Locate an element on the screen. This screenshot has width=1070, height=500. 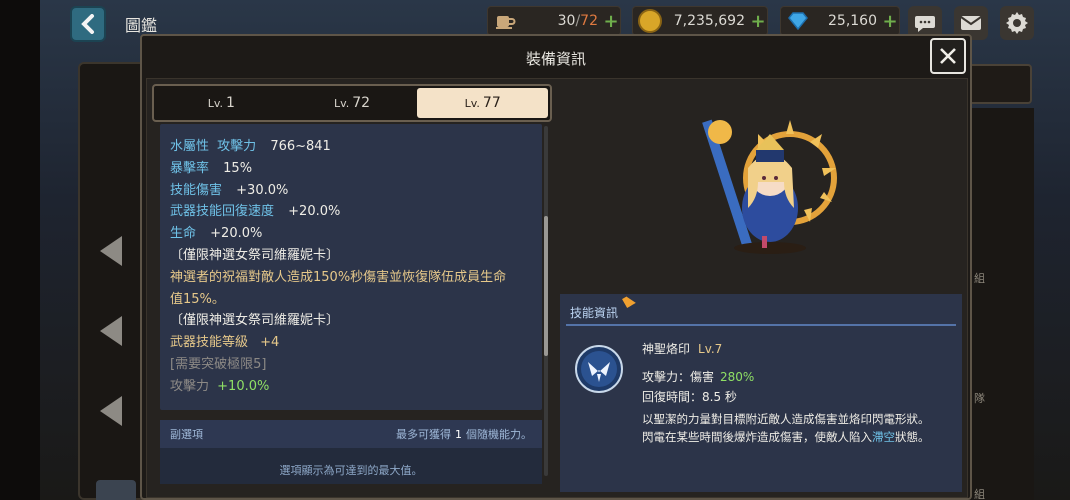
stat-attack-bonus: 攻擊力 +10.0% is located at coordinates (351, 387).